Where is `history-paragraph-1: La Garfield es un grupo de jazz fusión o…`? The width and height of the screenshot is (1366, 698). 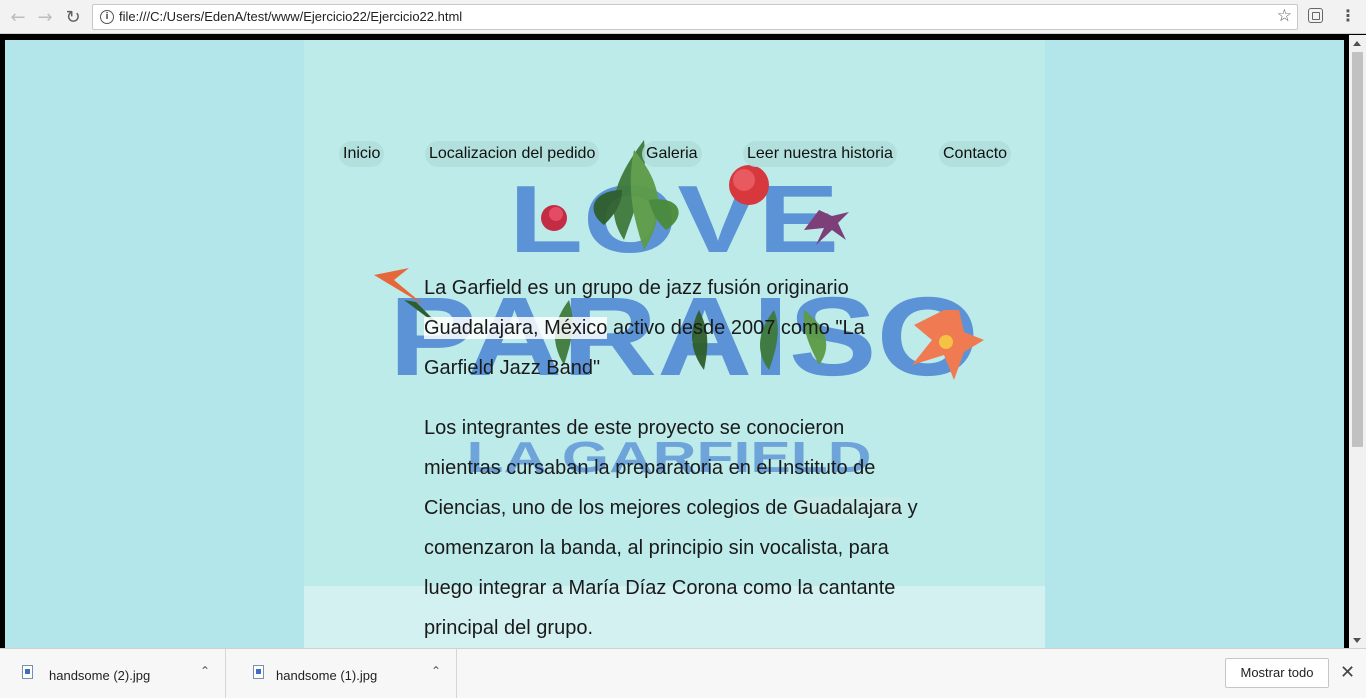
history-paragraph-1: La Garfield es un grupo de jazz fusión o… is located at coordinates (674, 328).